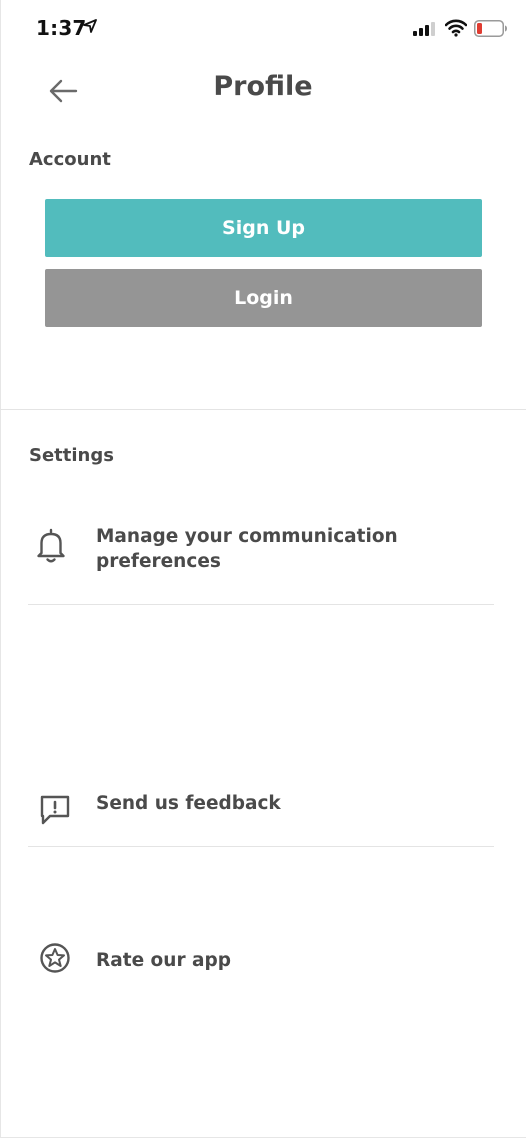 Image resolution: width=526 pixels, height=1138 pixels. I want to click on settings-item-label-line-2: preferences, so click(158, 561).